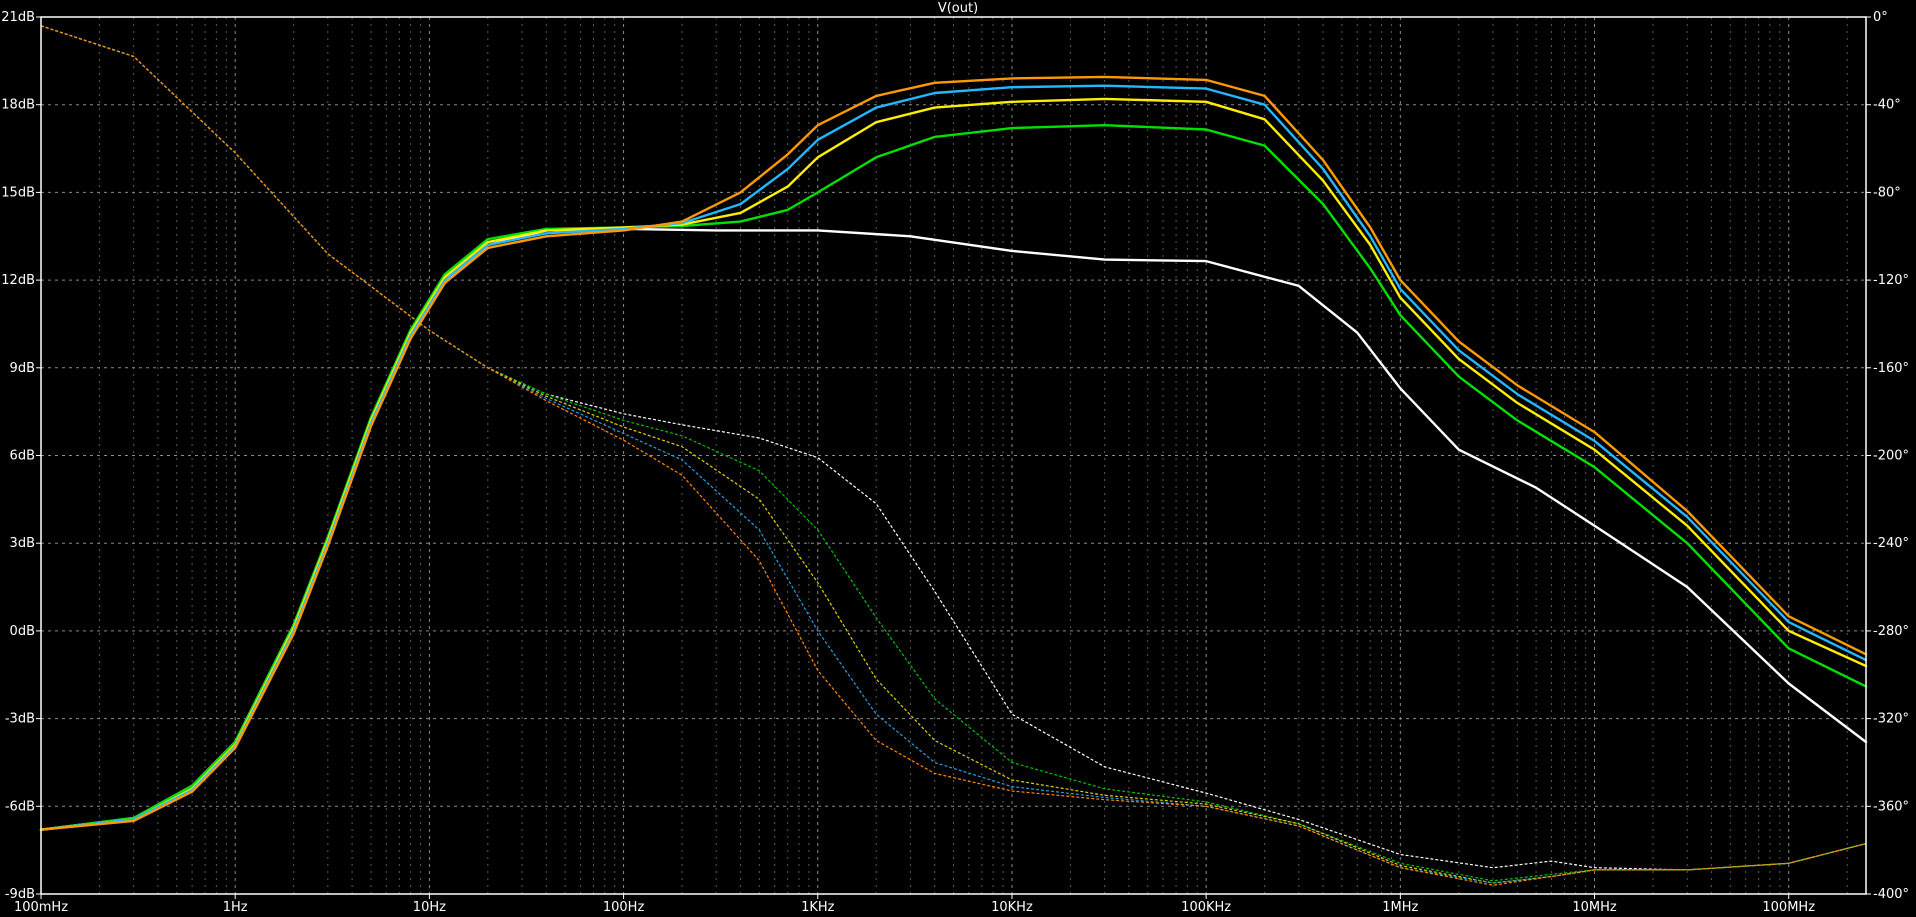 This screenshot has height=917, width=1916. Describe the element at coordinates (958, 8) in the screenshot. I see `chart-title: V(out)` at that location.